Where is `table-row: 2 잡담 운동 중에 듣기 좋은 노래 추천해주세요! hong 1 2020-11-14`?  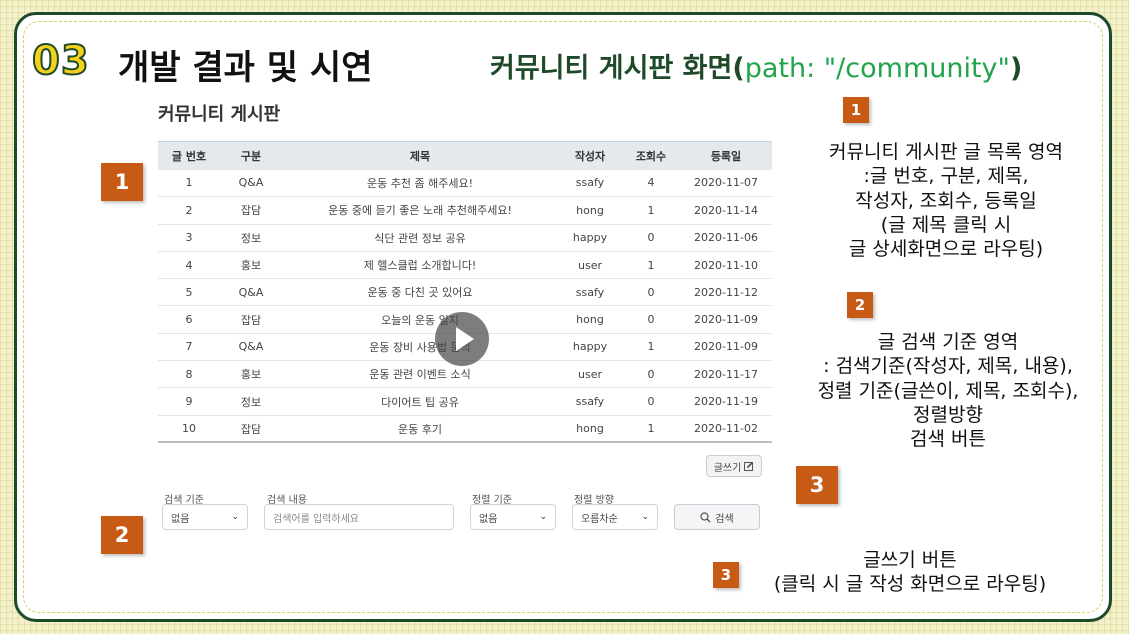
table-row: 2 잡담 운동 중에 듣기 좋은 노래 추천해주세요! hong 1 2020-11-14 is located at coordinates (465, 210).